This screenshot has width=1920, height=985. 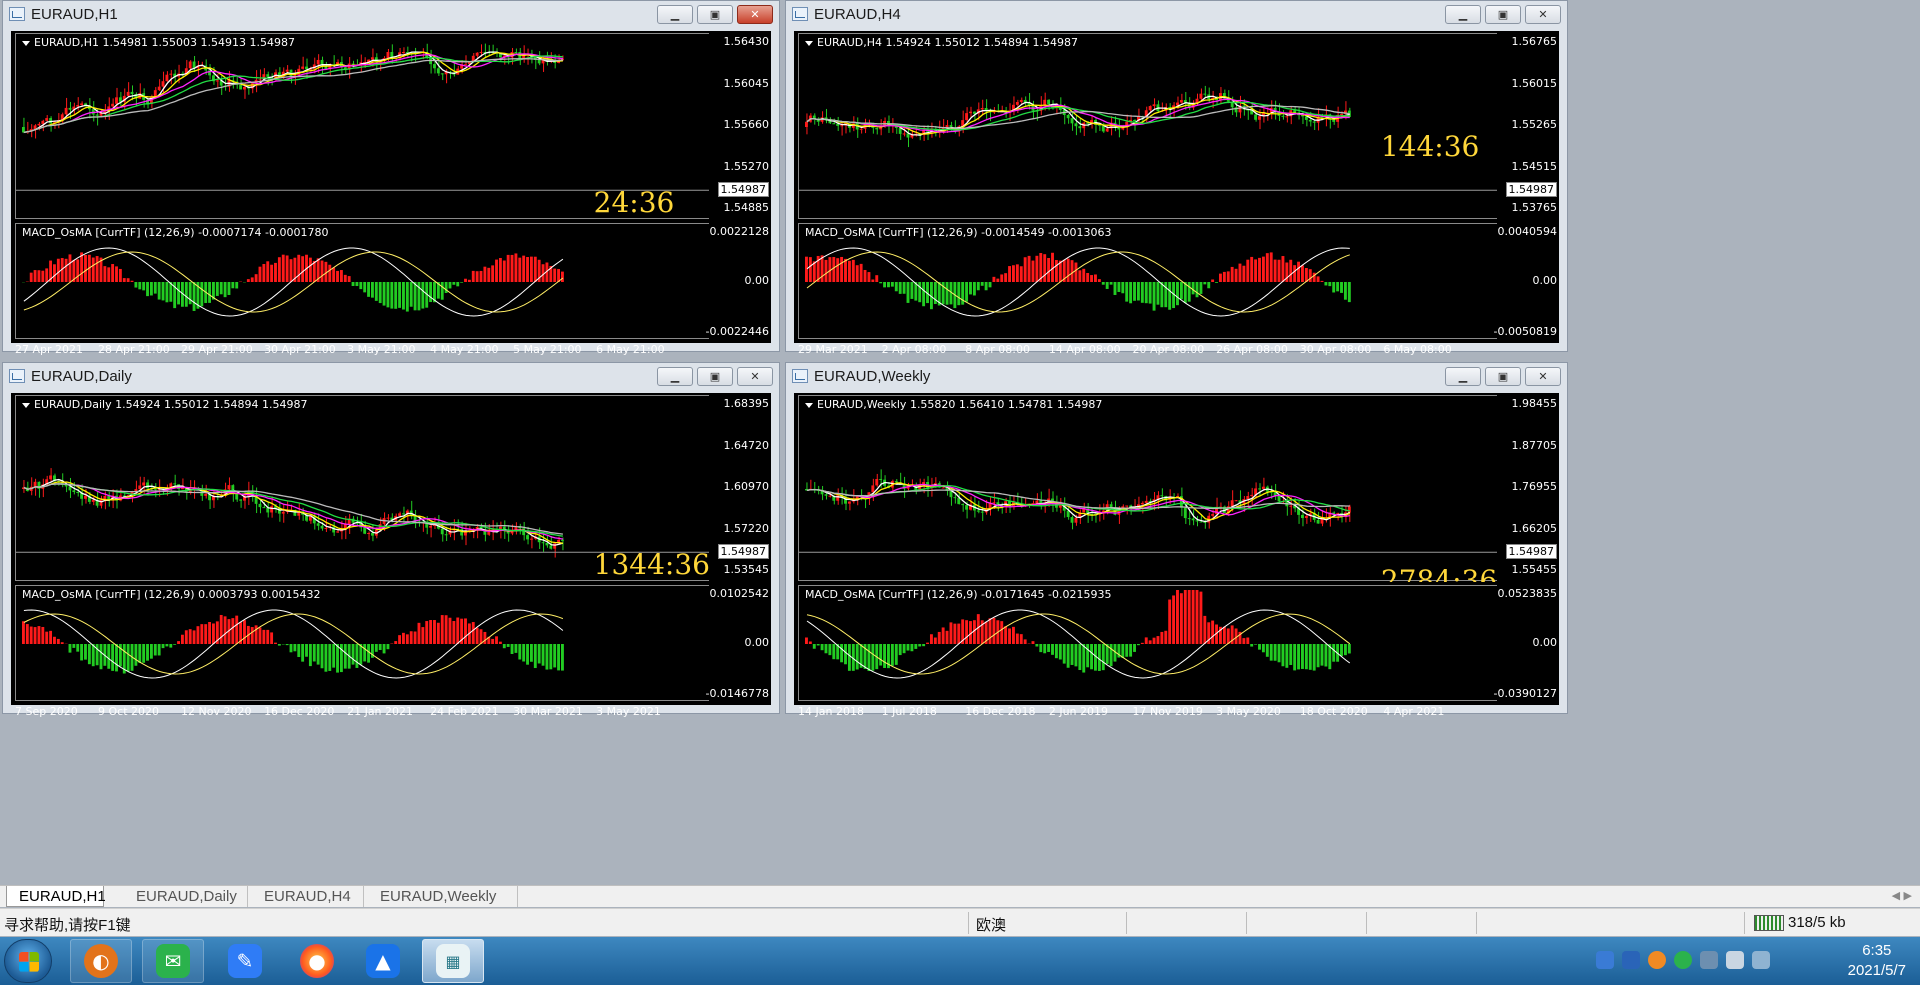 I want to click on wechat-tray-icon, so click(x=1683, y=960).